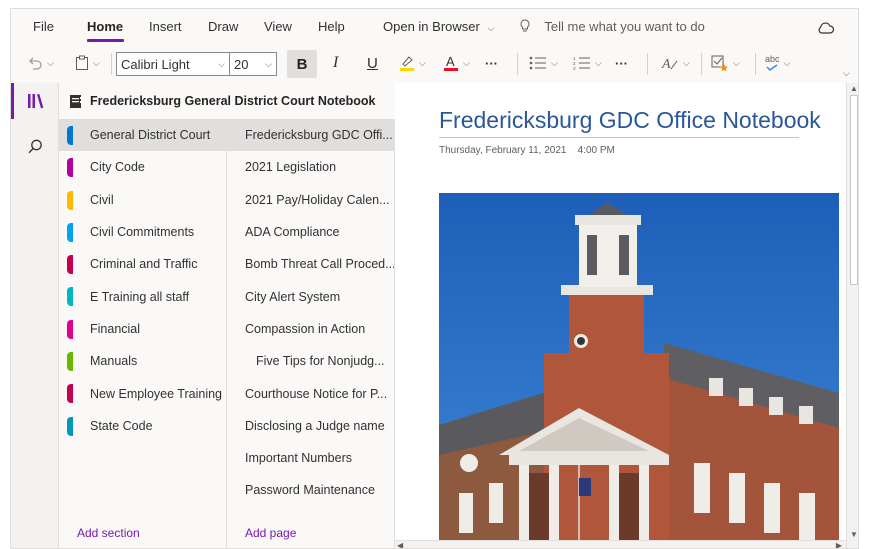 This screenshot has width=869, height=549. Describe the element at coordinates (772, 59) in the screenshot. I see `spellcheck-label: abc` at that location.